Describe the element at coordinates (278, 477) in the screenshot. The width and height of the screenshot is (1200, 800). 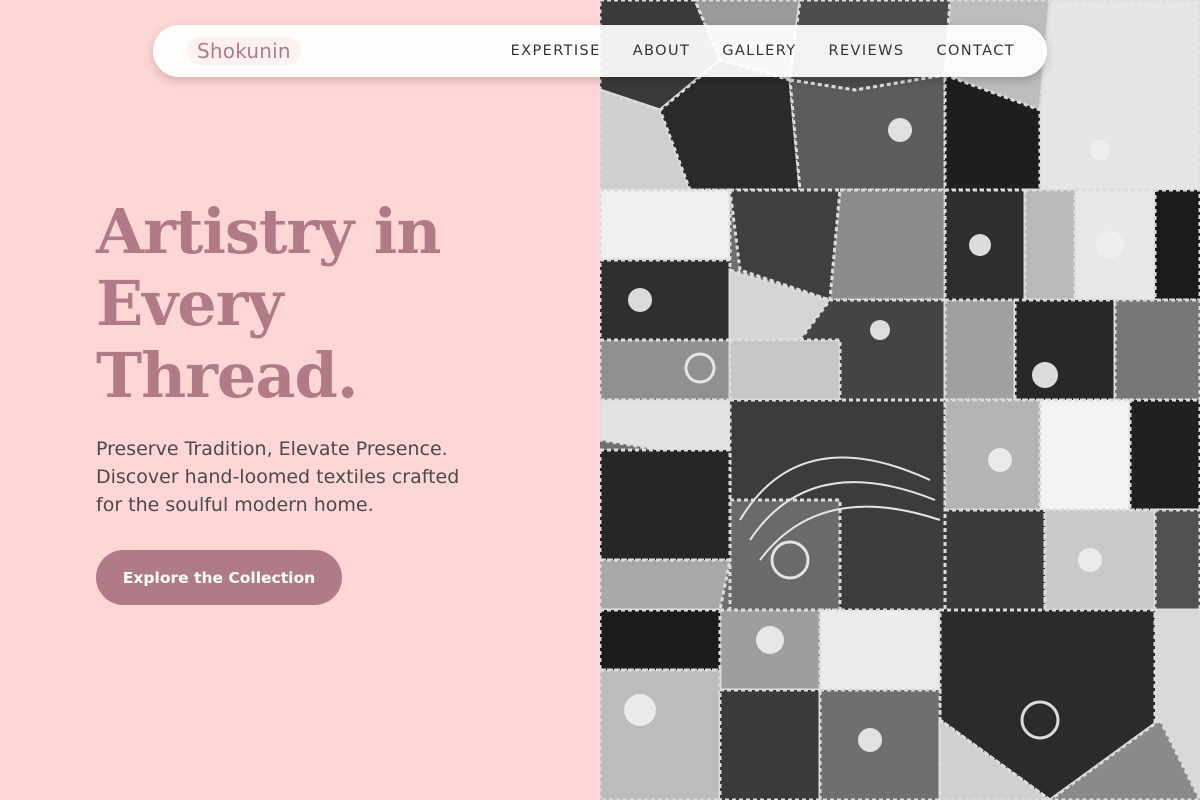
I see `hero-subtext-line: Discover hand-loomed textiles crafted` at that location.